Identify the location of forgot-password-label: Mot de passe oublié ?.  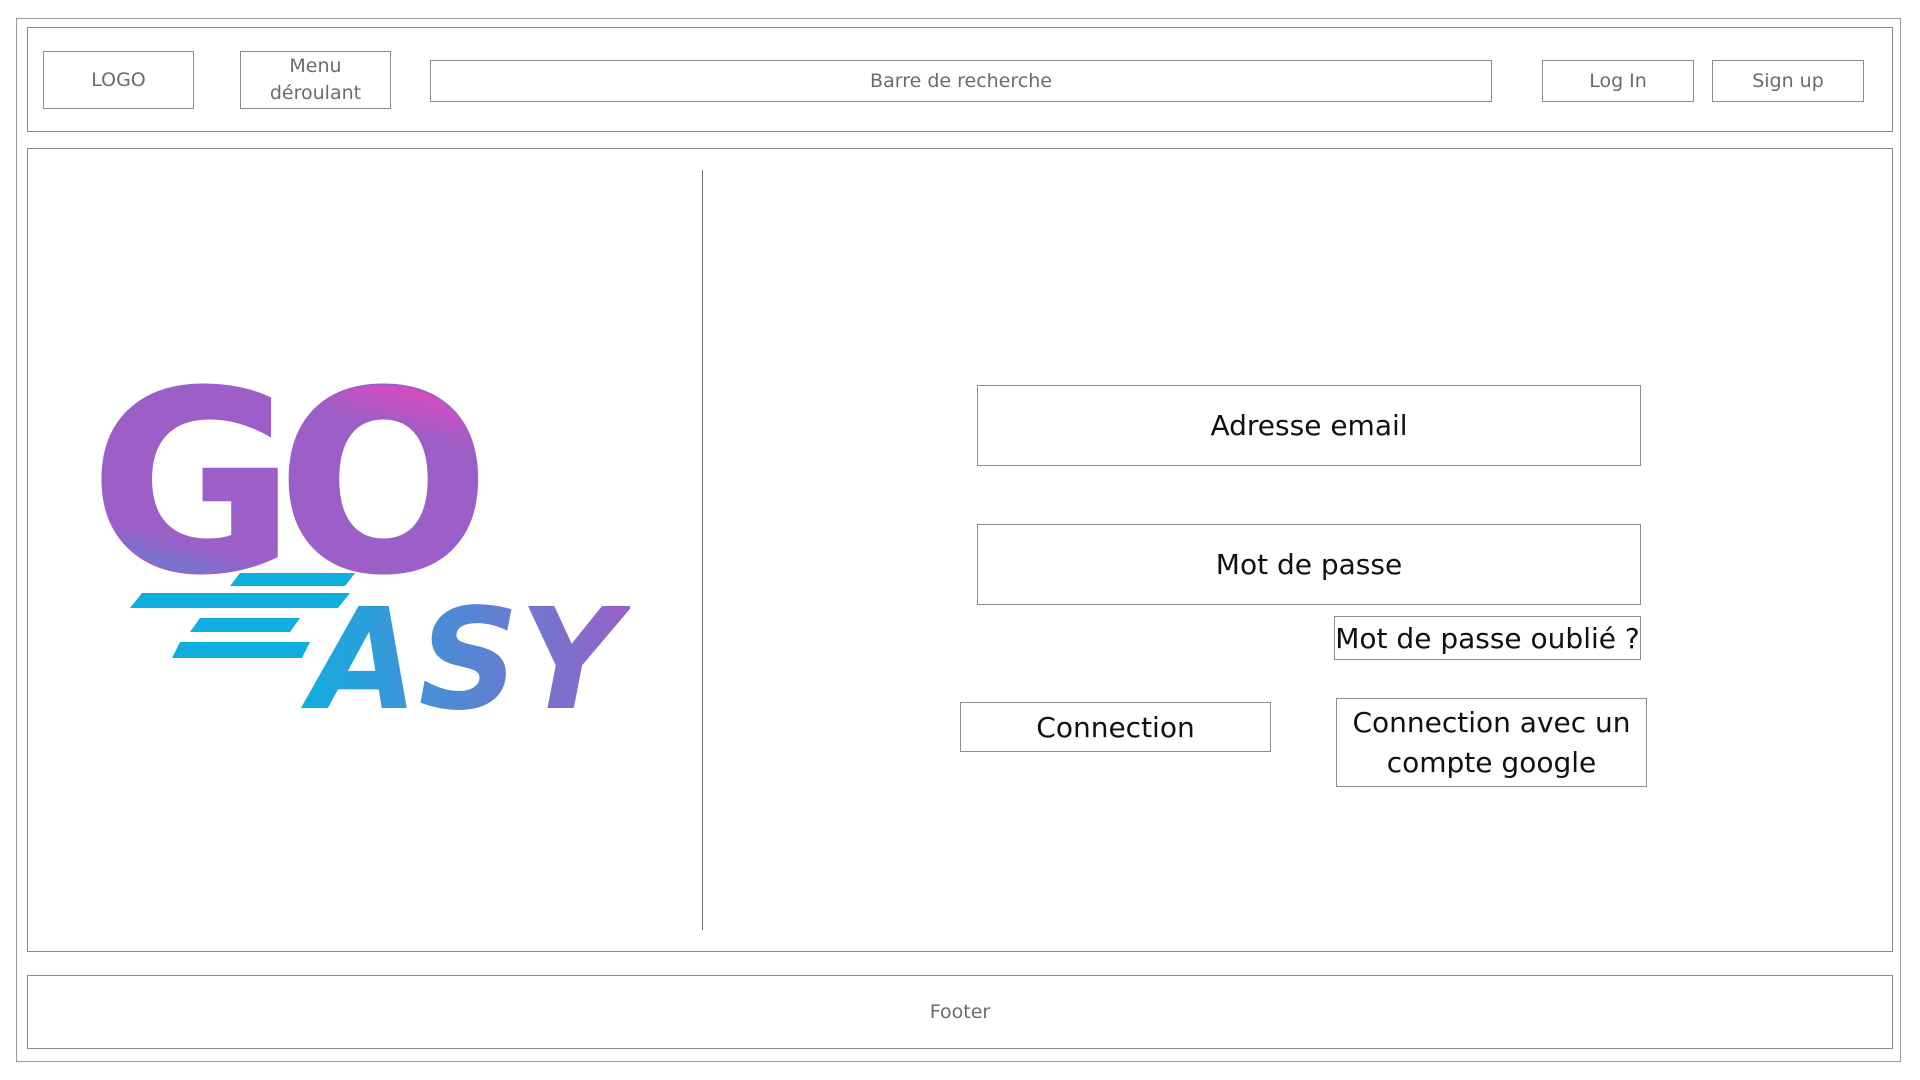
(1487, 638).